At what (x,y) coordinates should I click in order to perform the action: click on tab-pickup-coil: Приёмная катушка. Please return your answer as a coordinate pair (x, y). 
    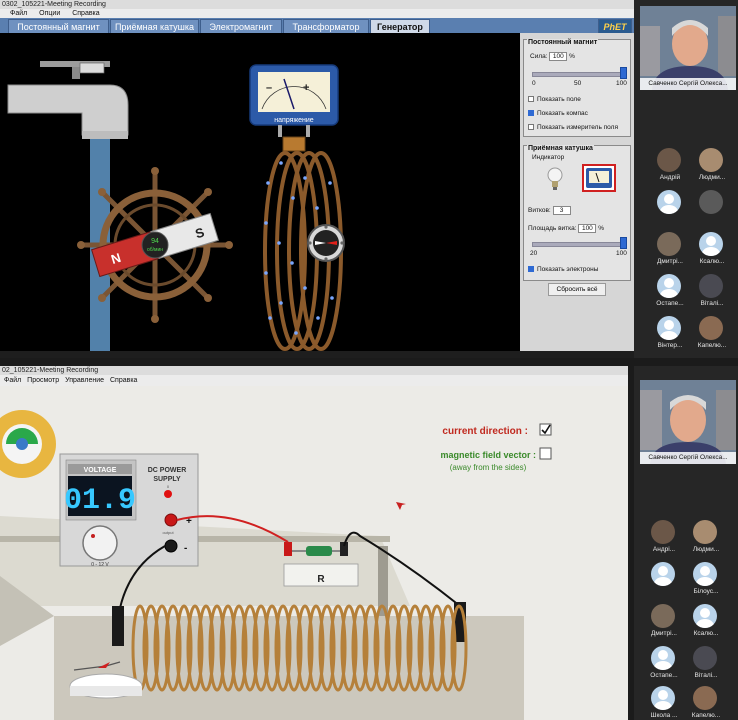
    Looking at the image, I should click on (154, 26).